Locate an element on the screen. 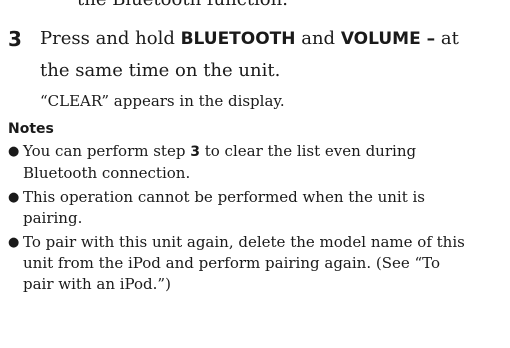 The height and width of the screenshot is (348, 510). notes-heading: Notes is located at coordinates (31, 129).